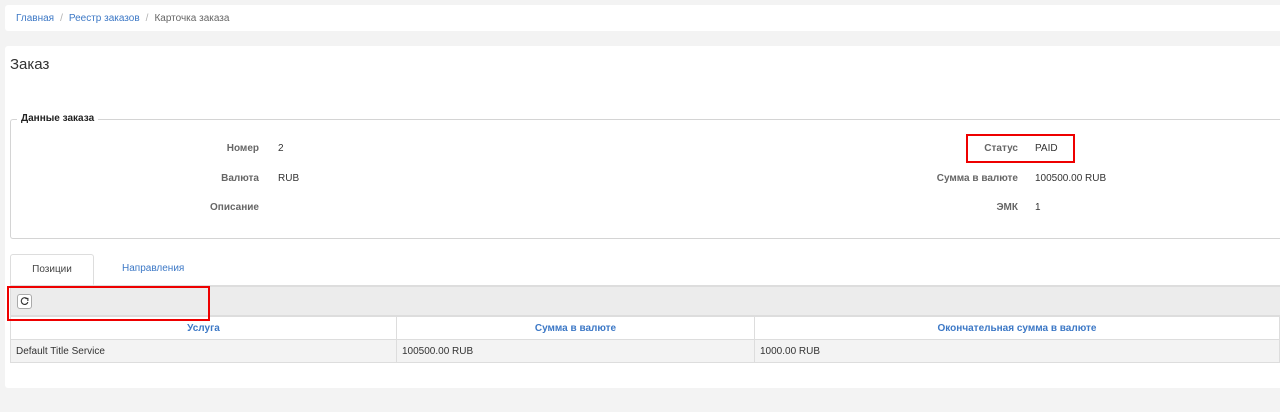  I want to click on currency-value: RUB, so click(289, 178).